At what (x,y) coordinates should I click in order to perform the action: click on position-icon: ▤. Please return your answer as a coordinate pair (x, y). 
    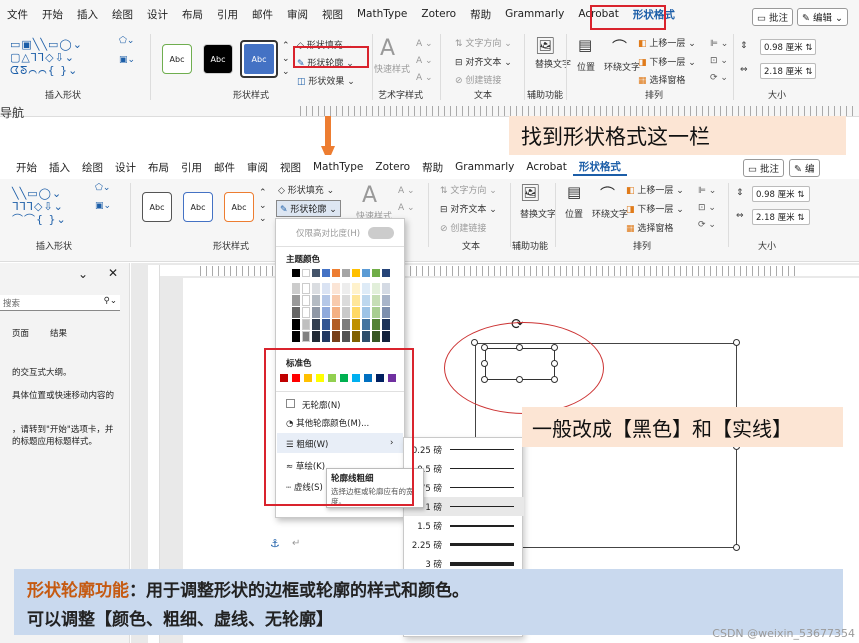
    Looking at the image, I should click on (585, 45).